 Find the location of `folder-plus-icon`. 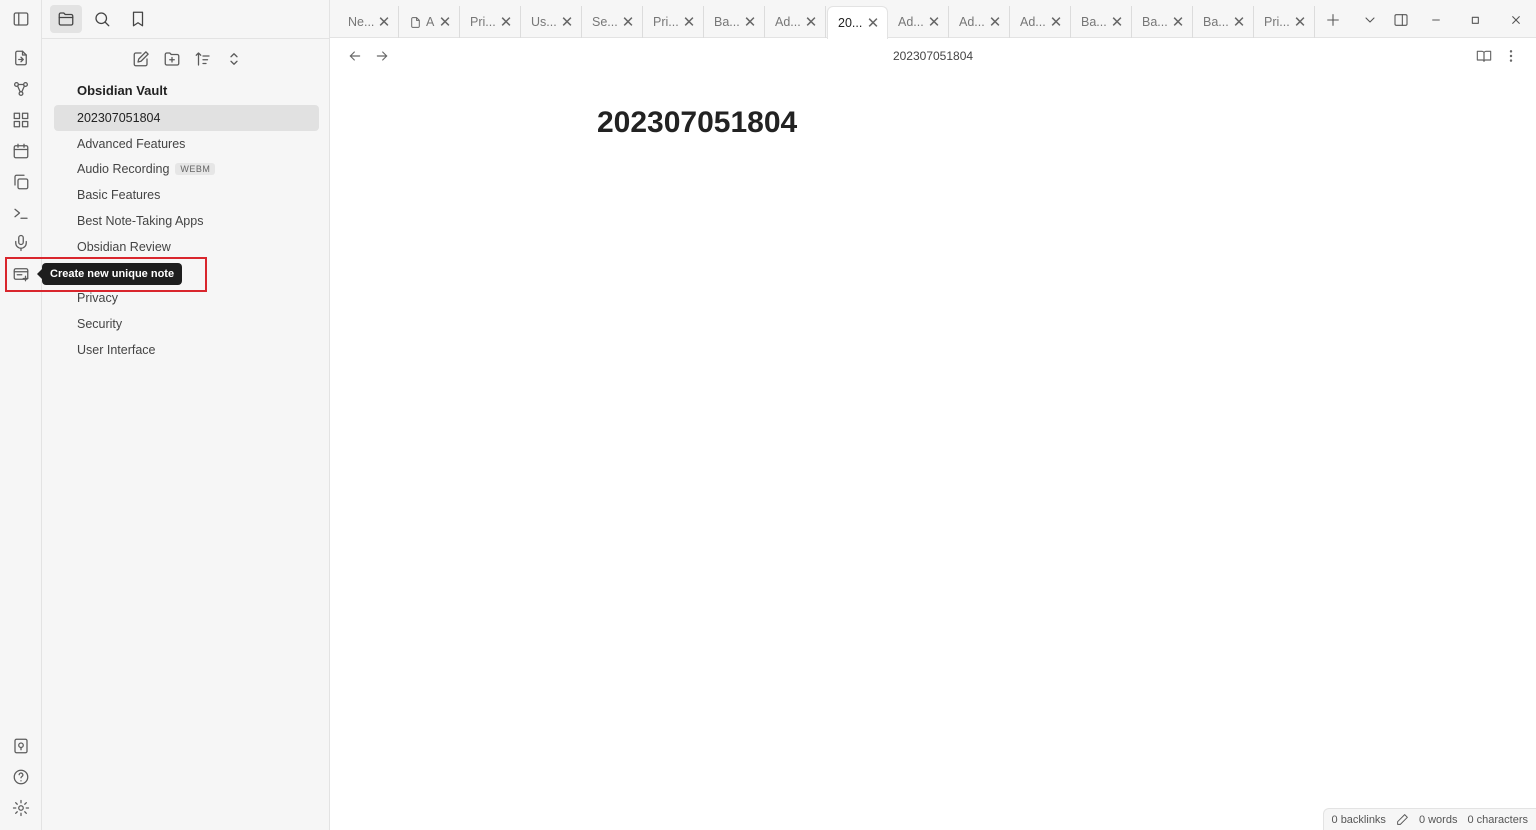

folder-plus-icon is located at coordinates (171, 59).